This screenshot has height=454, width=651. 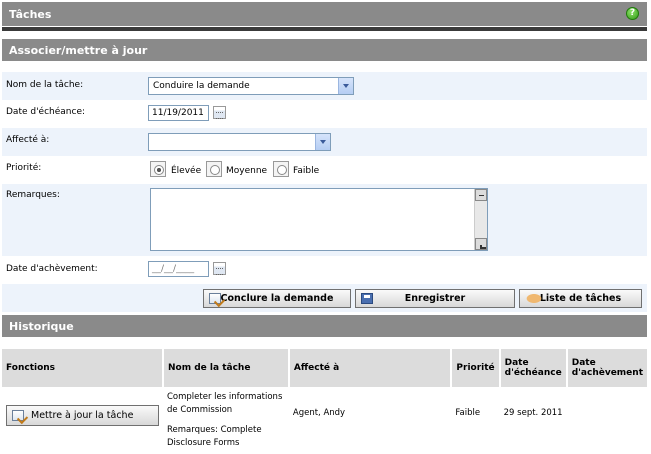 I want to click on assigned-to-cell: Agent, Andy, so click(x=319, y=413).